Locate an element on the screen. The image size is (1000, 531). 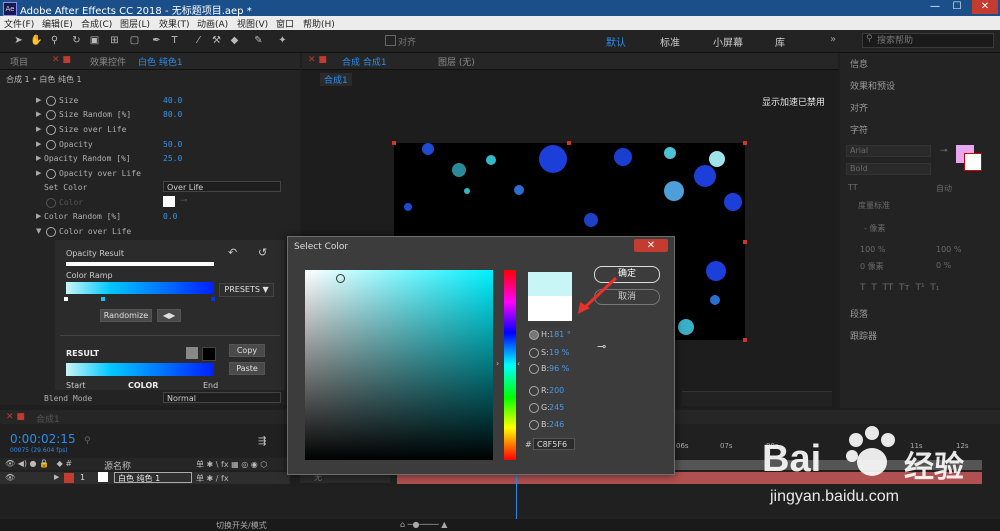
black-swatch is located at coordinates (209, 354).